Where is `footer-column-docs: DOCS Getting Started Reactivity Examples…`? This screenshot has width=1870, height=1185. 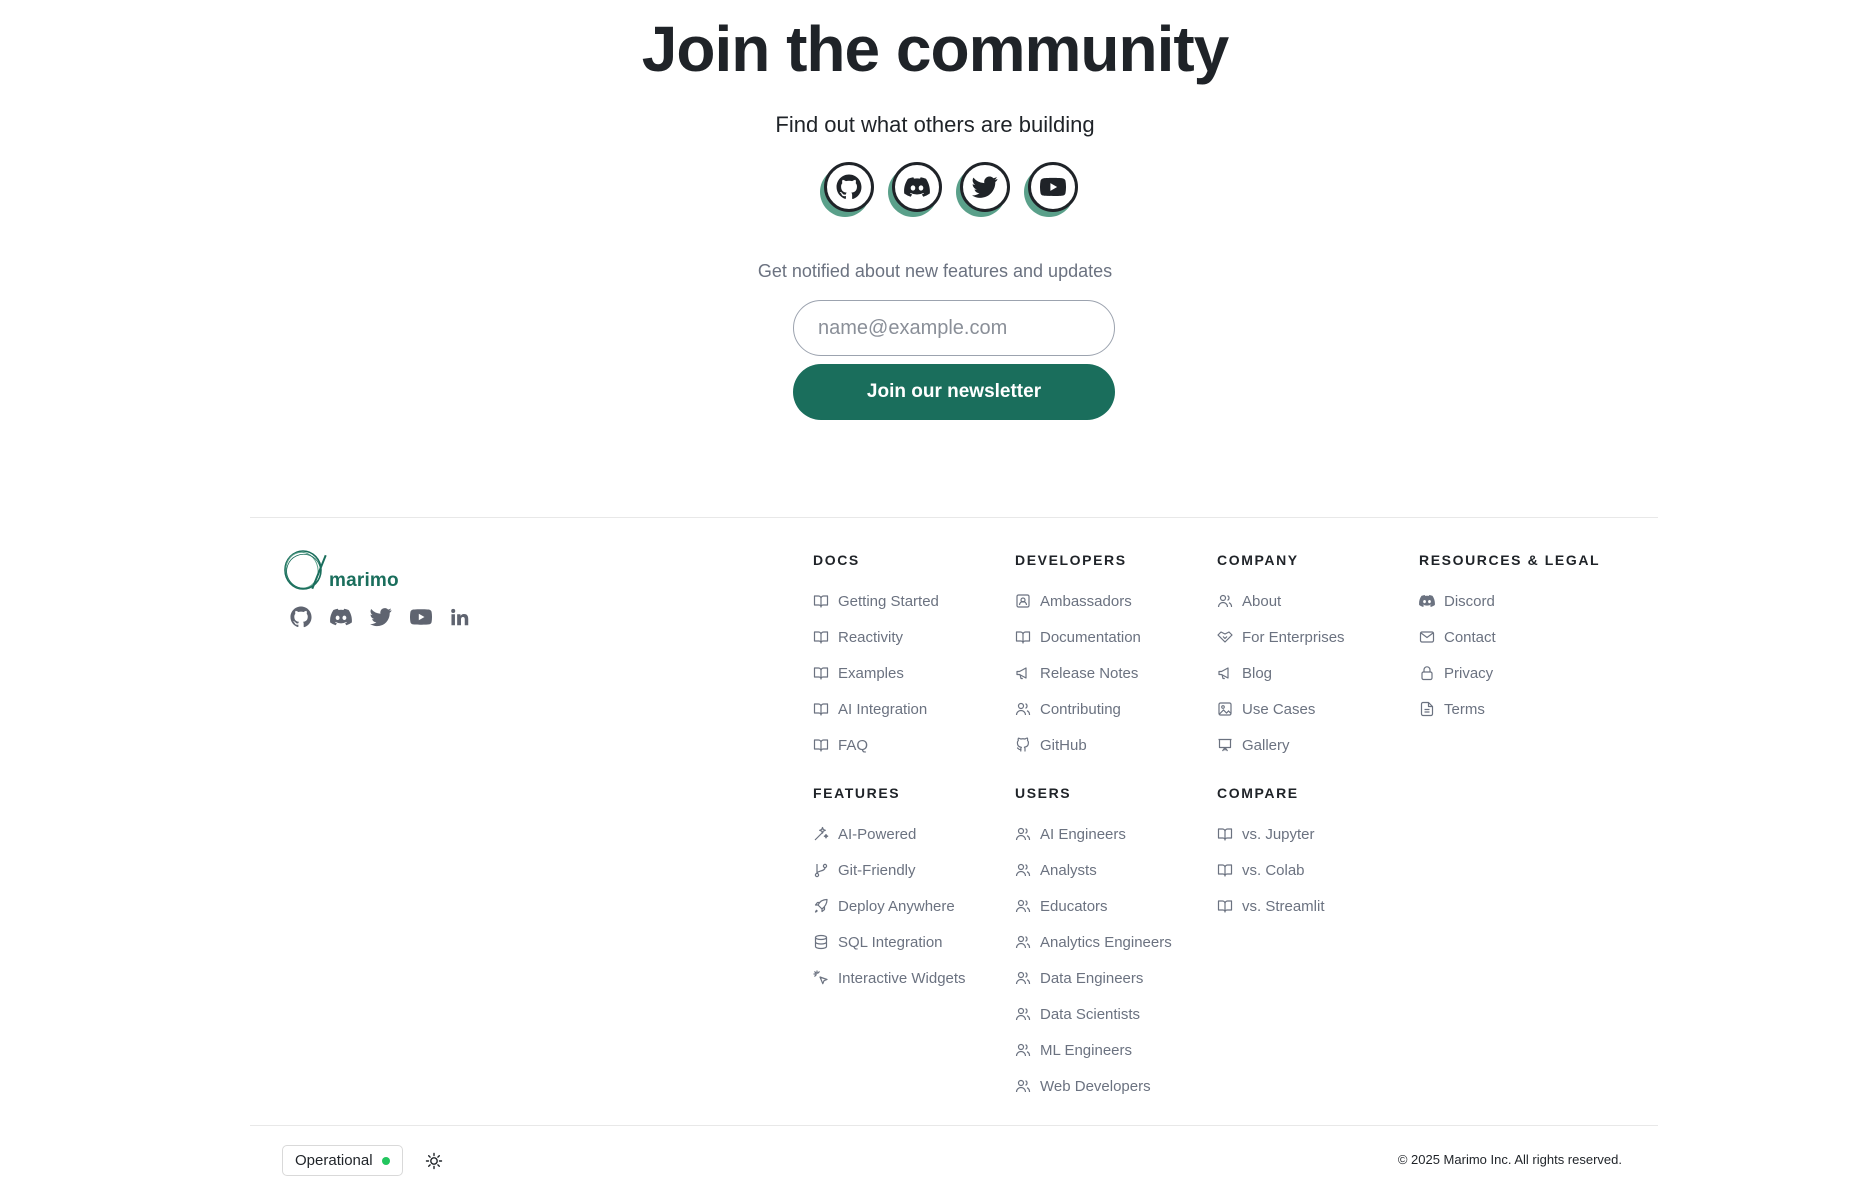
footer-column-docs: DOCS Getting Started Reactivity Examples… is located at coordinates (913, 657).